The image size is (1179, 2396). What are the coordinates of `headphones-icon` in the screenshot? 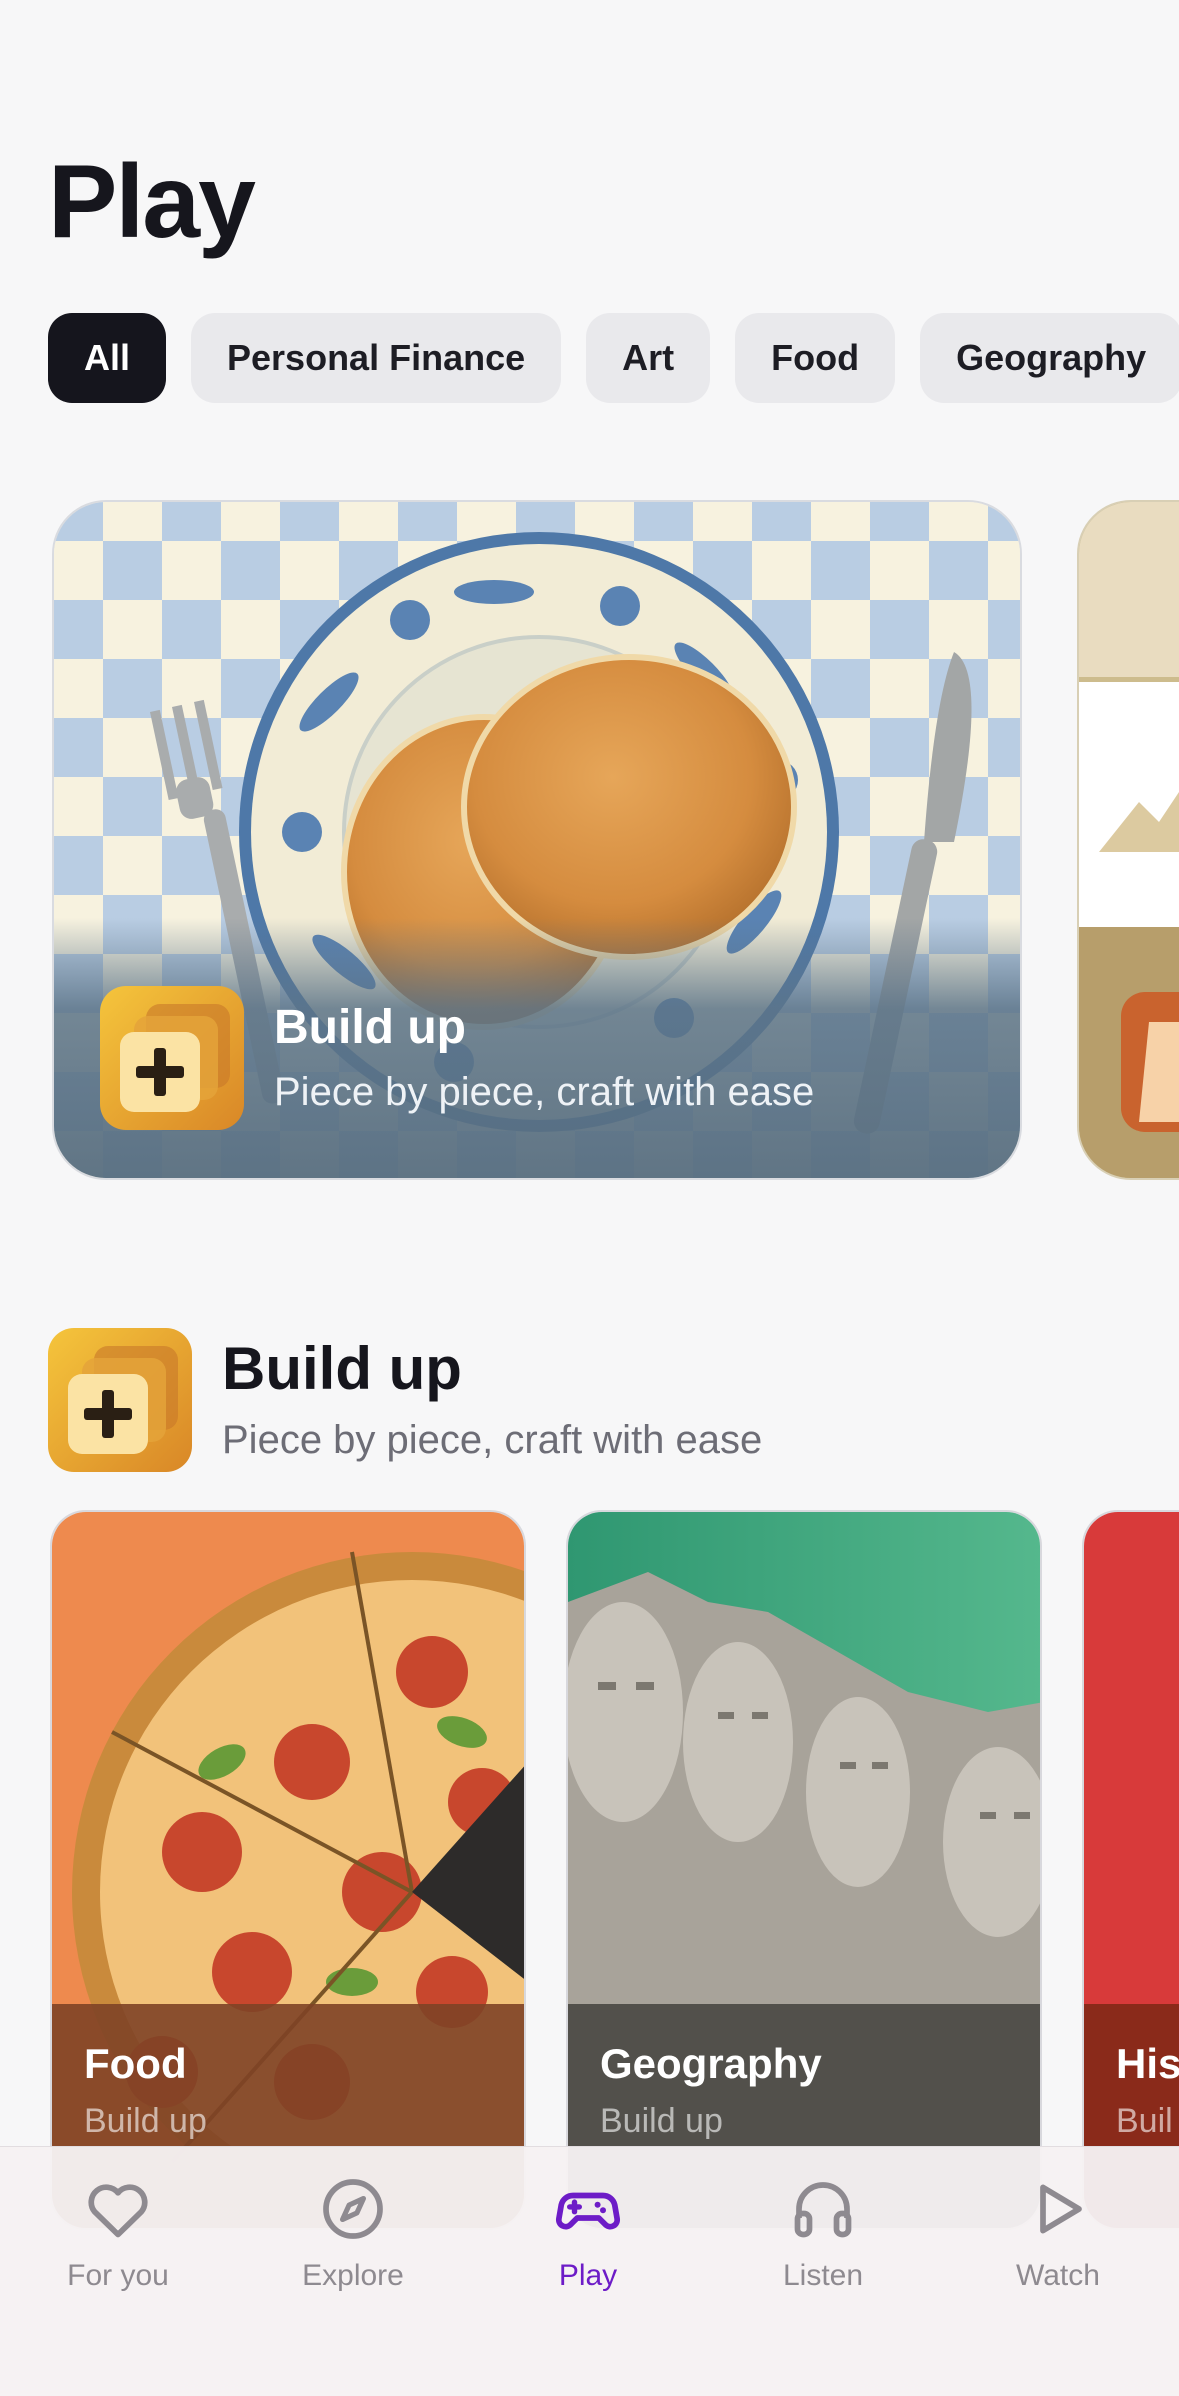 It's located at (823, 2210).